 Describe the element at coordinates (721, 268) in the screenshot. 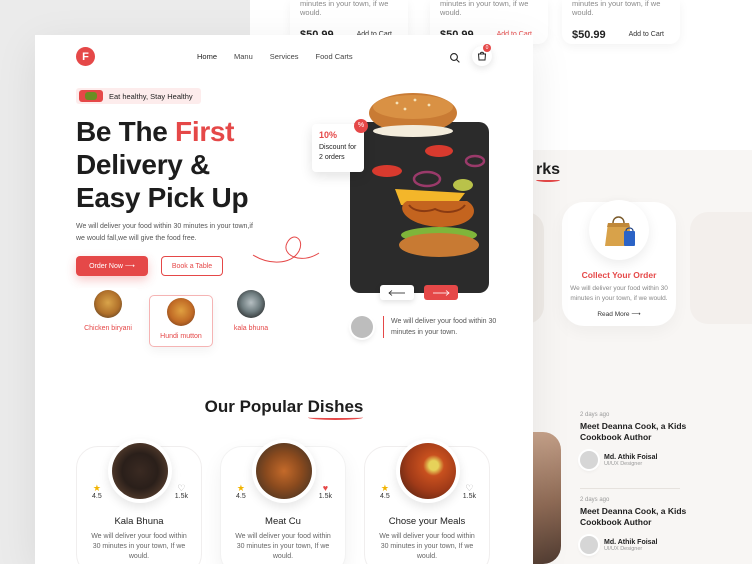

I see `step-card-partial` at that location.